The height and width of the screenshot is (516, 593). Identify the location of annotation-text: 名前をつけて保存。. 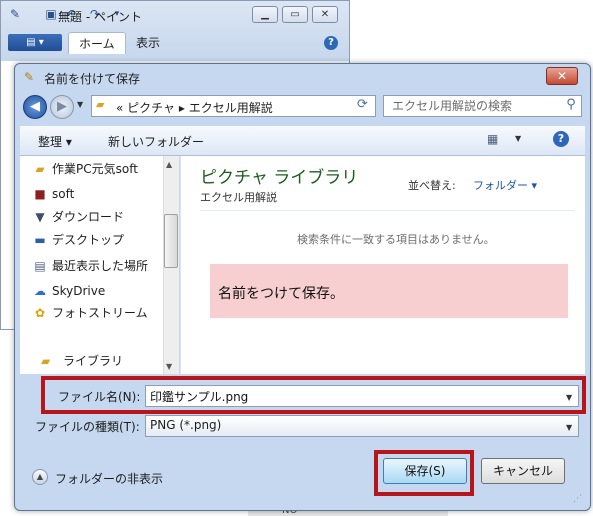
(281, 294).